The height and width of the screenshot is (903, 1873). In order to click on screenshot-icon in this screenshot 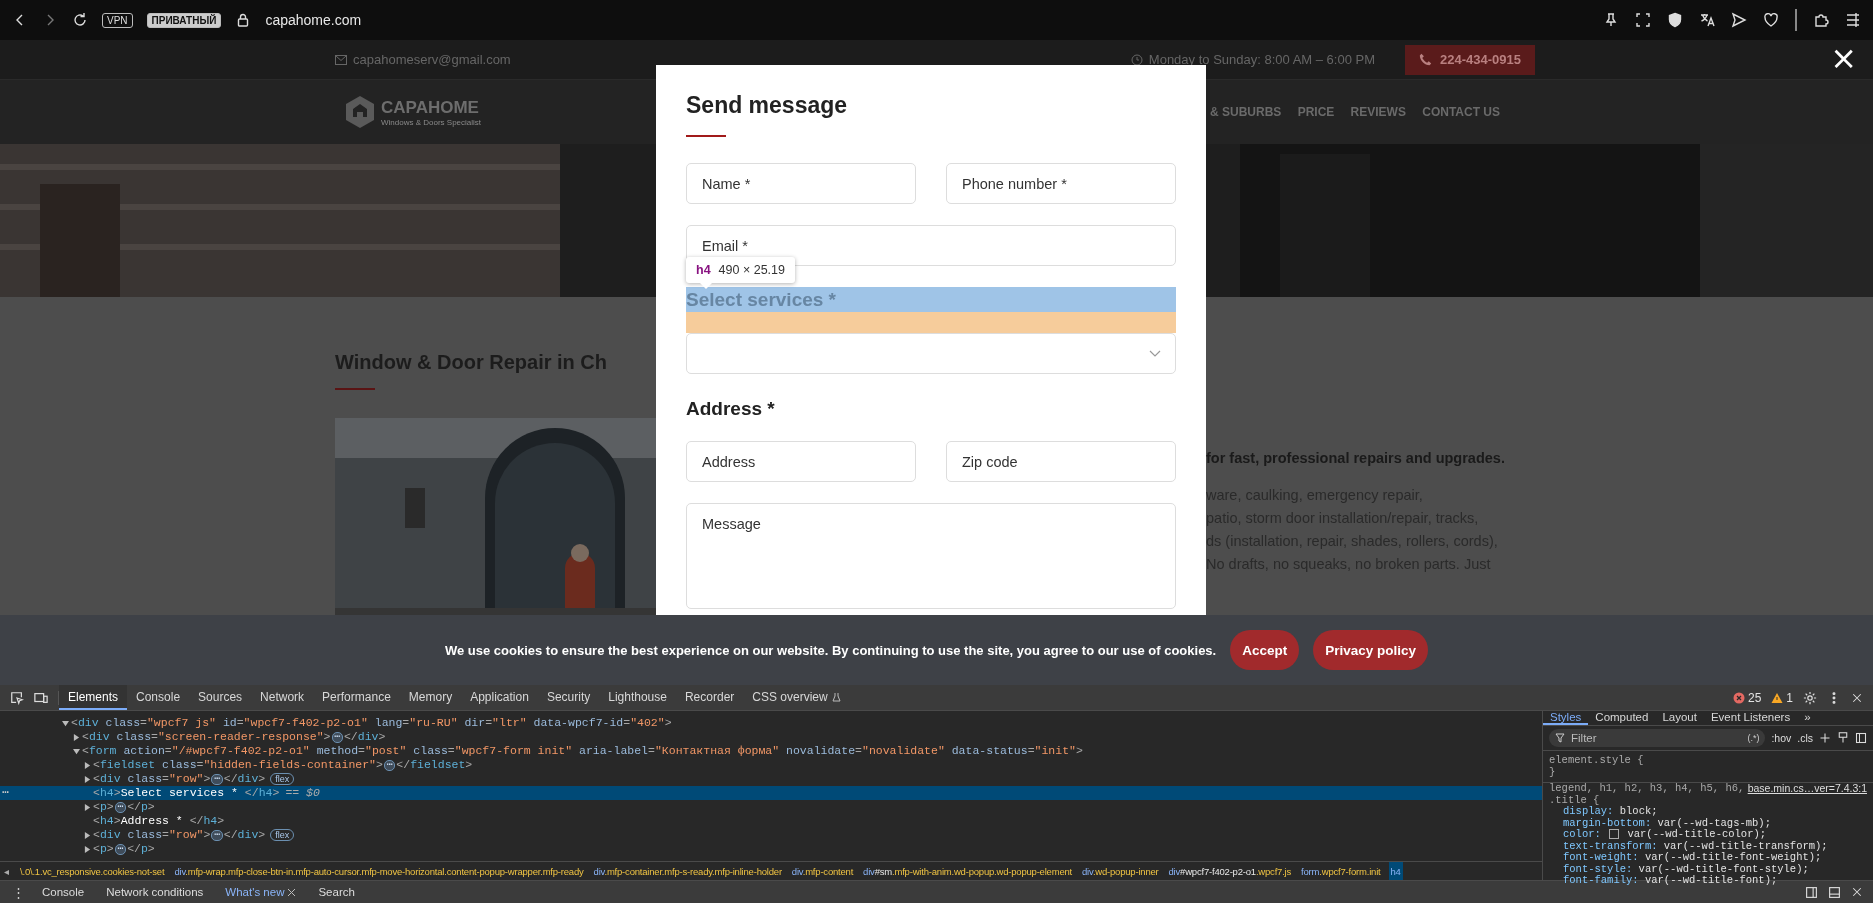, I will do `click(1643, 20)`.